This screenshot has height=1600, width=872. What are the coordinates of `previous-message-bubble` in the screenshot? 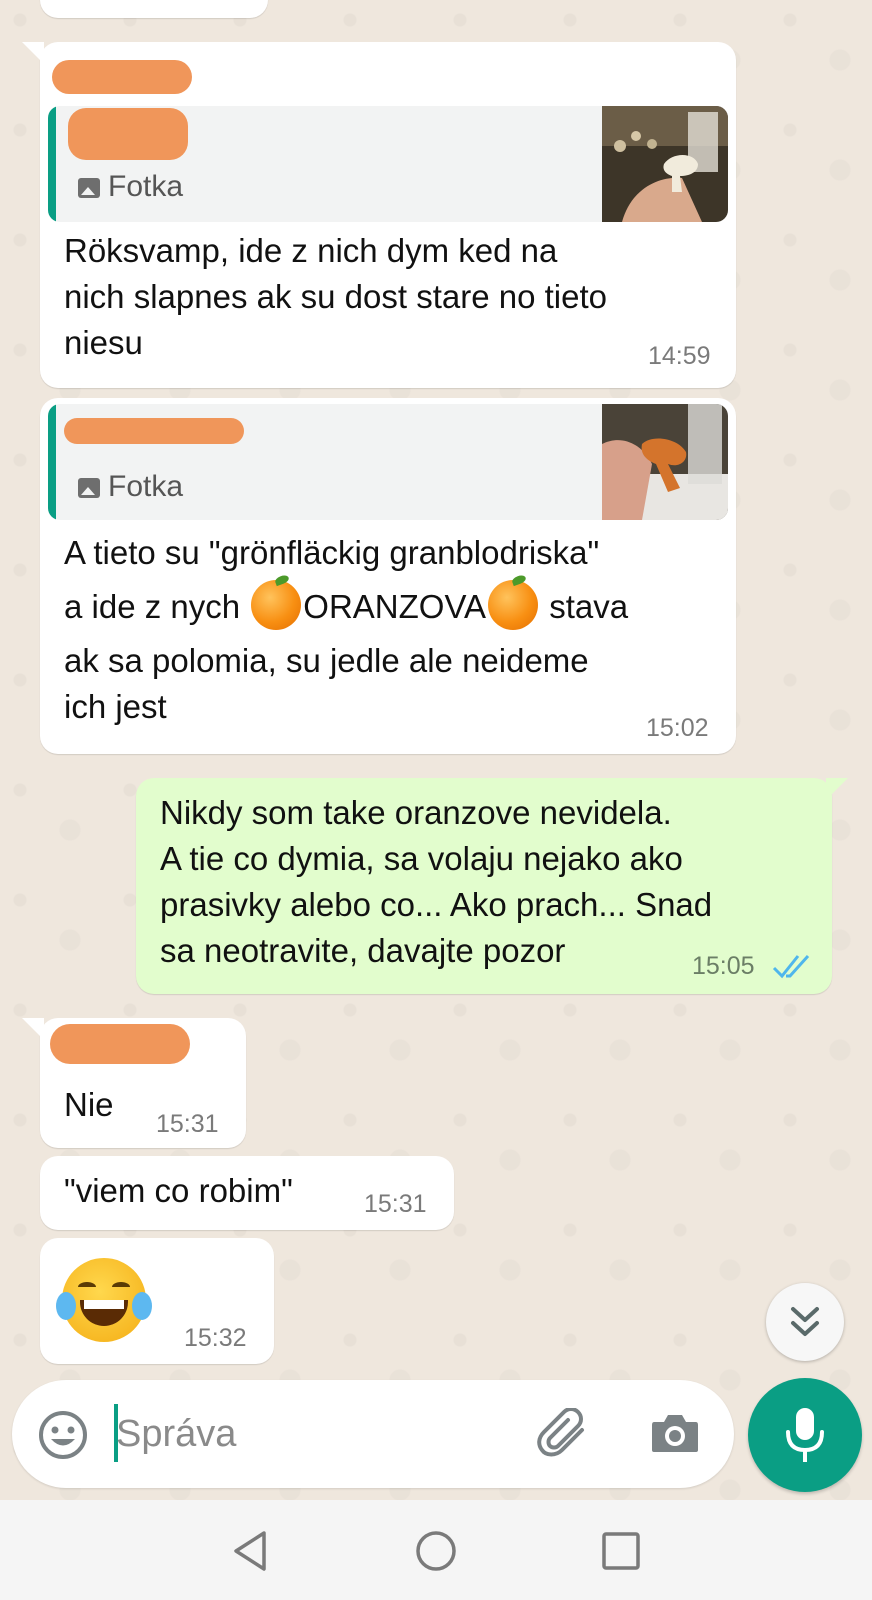 It's located at (154, 9).